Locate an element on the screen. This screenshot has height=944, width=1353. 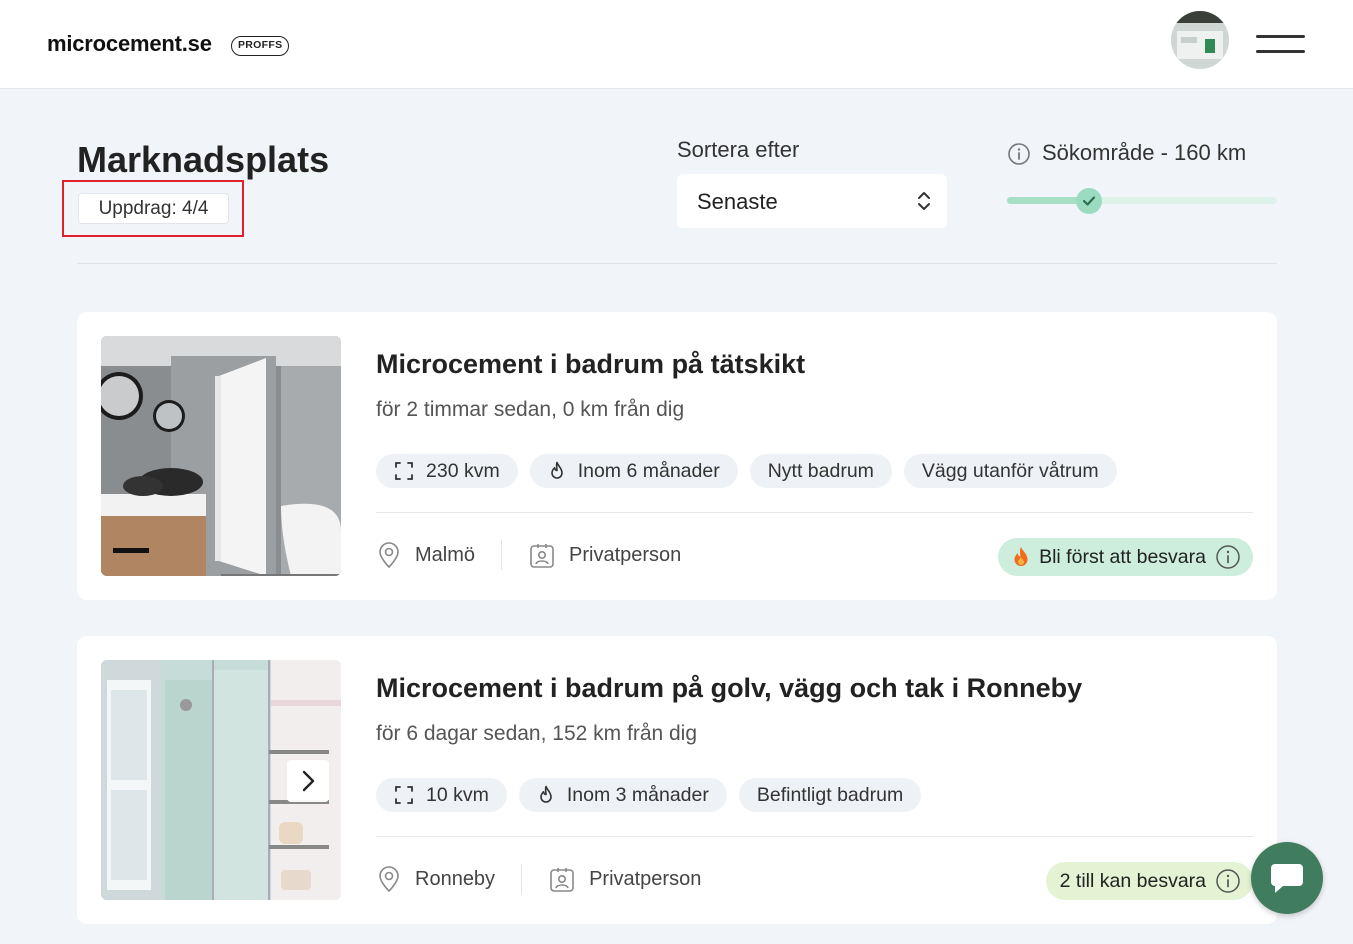
tag-timeframe: Inom 3 månader is located at coordinates (622, 795).